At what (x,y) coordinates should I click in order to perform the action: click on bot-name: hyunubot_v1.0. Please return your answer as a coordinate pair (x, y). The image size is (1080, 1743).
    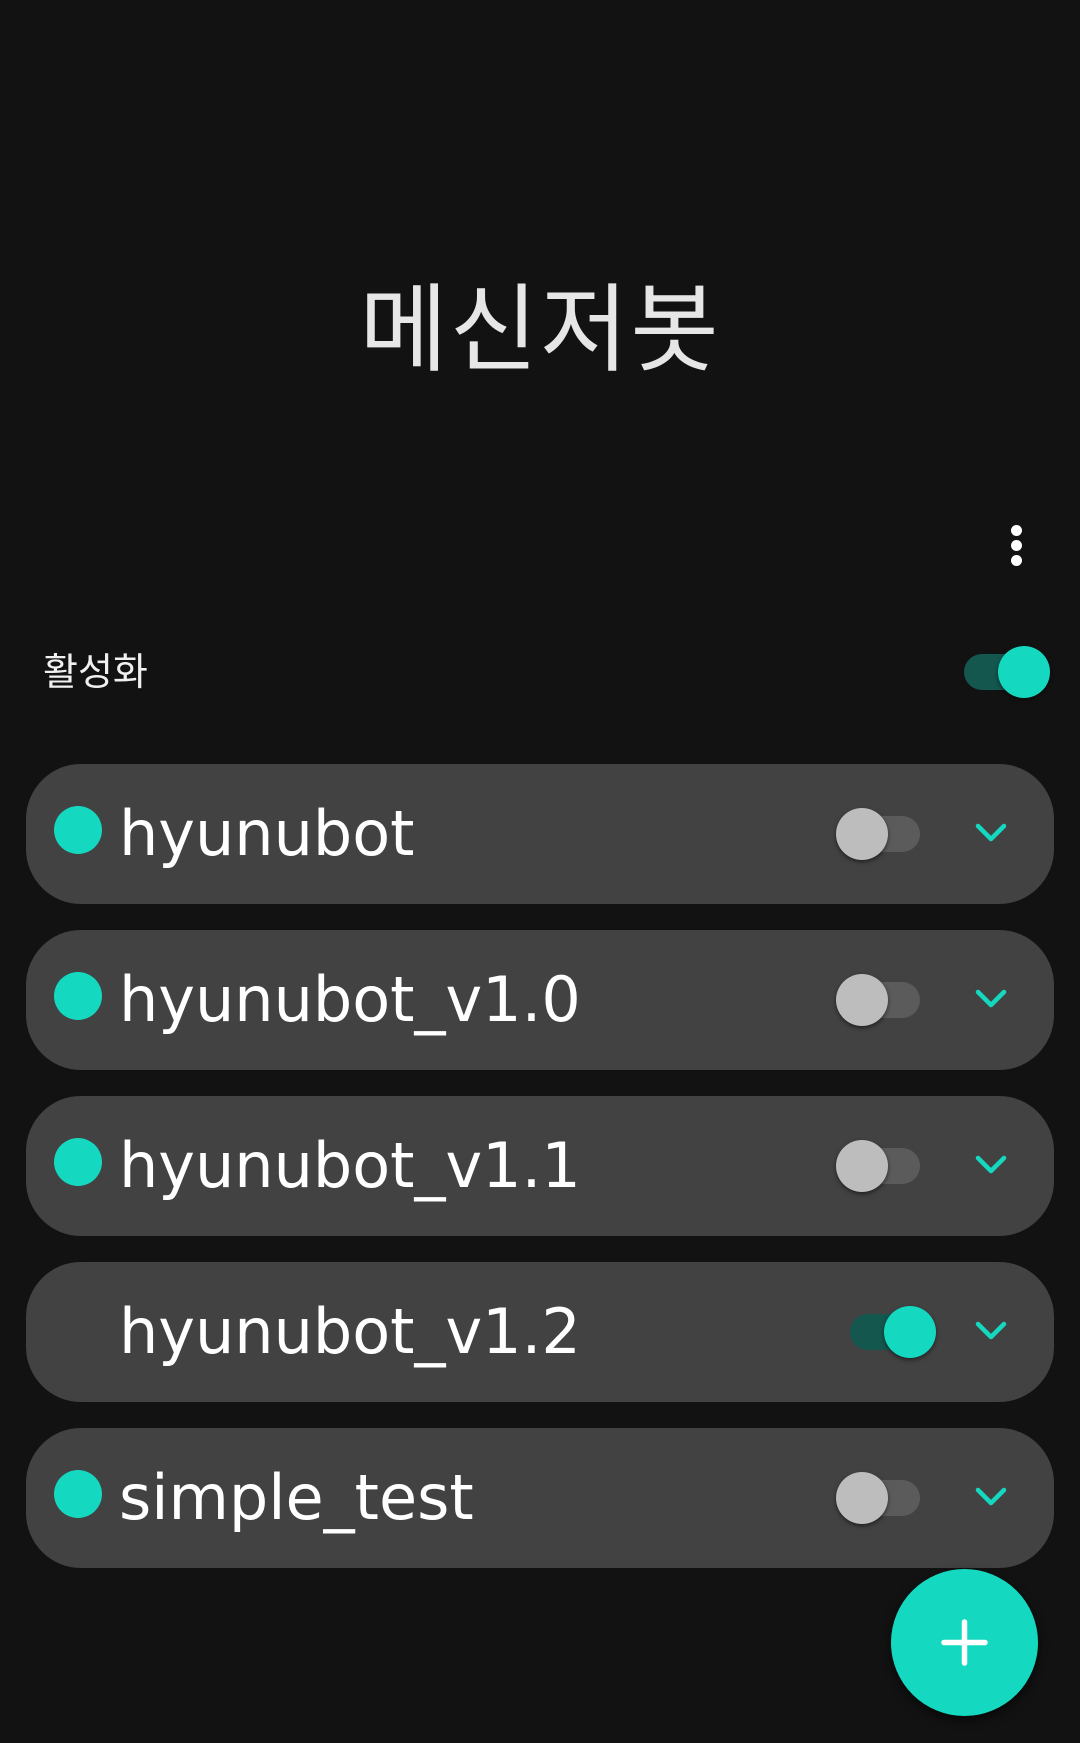
    Looking at the image, I should click on (350, 999).